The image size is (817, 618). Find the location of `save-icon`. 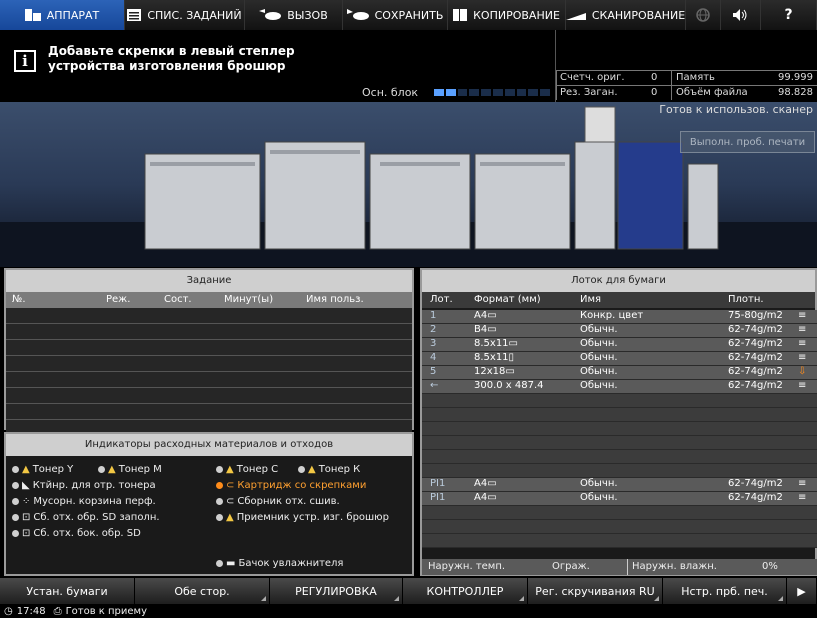

save-icon is located at coordinates (357, 14).